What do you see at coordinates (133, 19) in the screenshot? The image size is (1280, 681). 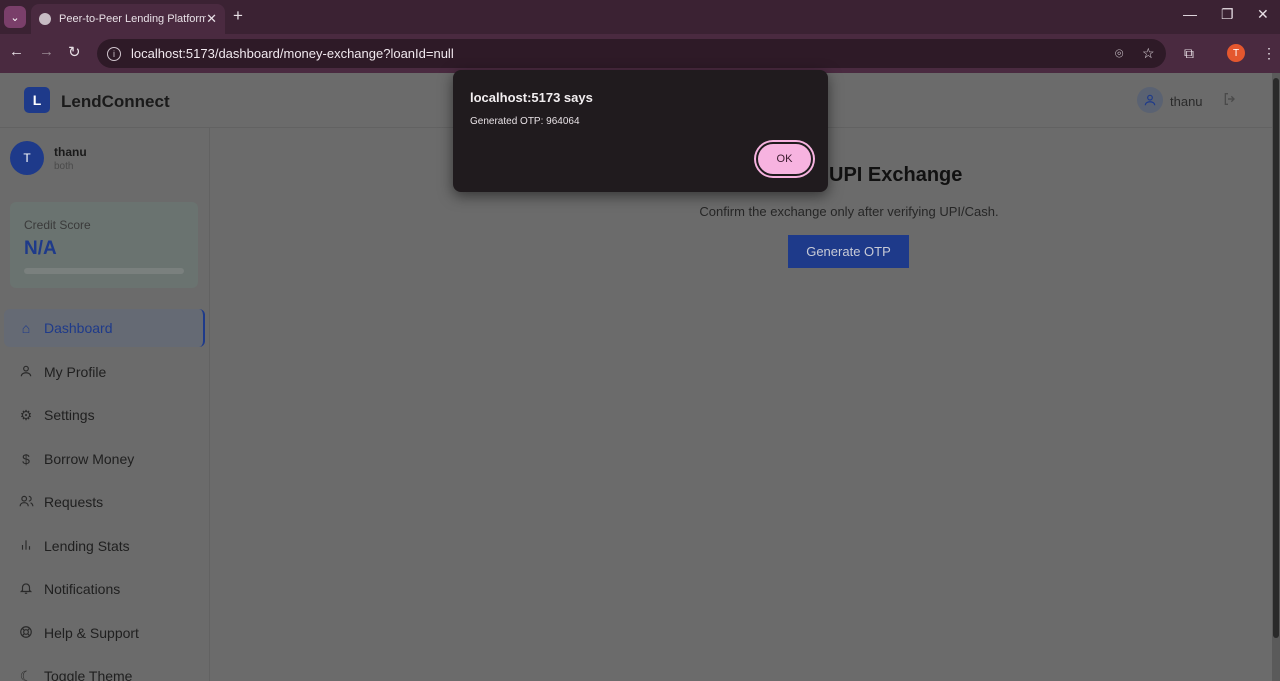 I see `tab-title: Peer-to-Peer Lending Platform` at bounding box center [133, 19].